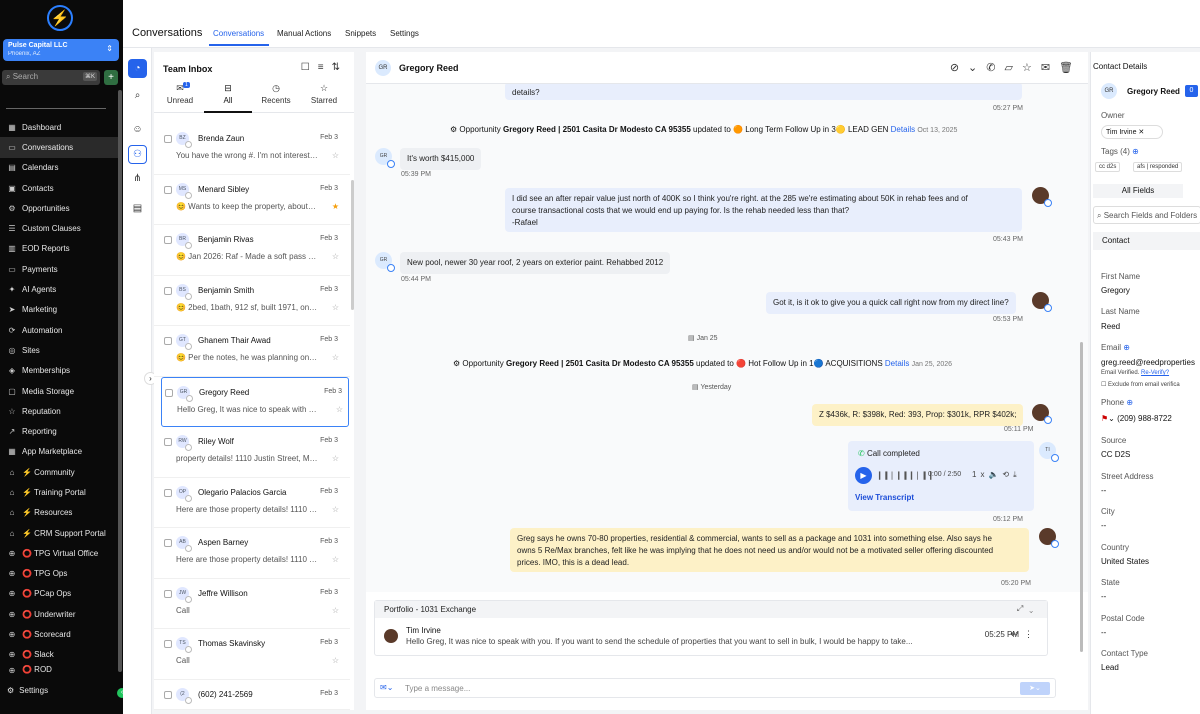 Image resolution: width=1200 pixels, height=714 pixels. What do you see at coordinates (59, 431) in the screenshot?
I see `sidebar-item-reporting: ↗ Reporting` at bounding box center [59, 431].